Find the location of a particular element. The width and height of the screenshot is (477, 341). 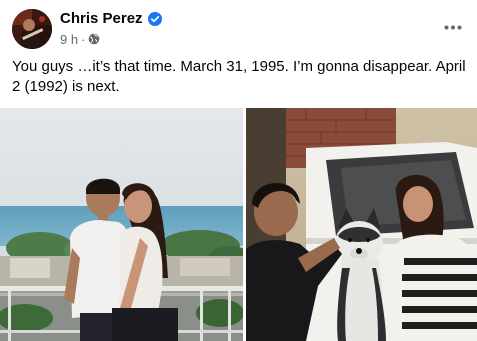

avatar-image is located at coordinates (32, 29).